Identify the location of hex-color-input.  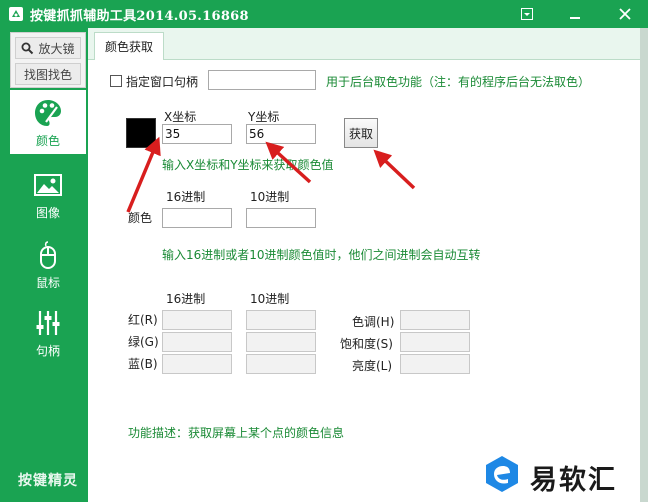
(197, 218).